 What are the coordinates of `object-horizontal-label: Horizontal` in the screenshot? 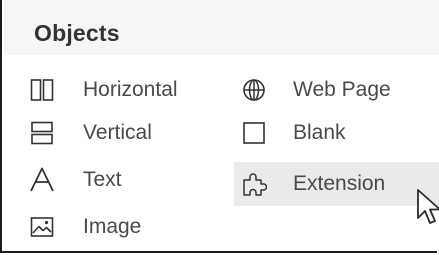 It's located at (130, 89).